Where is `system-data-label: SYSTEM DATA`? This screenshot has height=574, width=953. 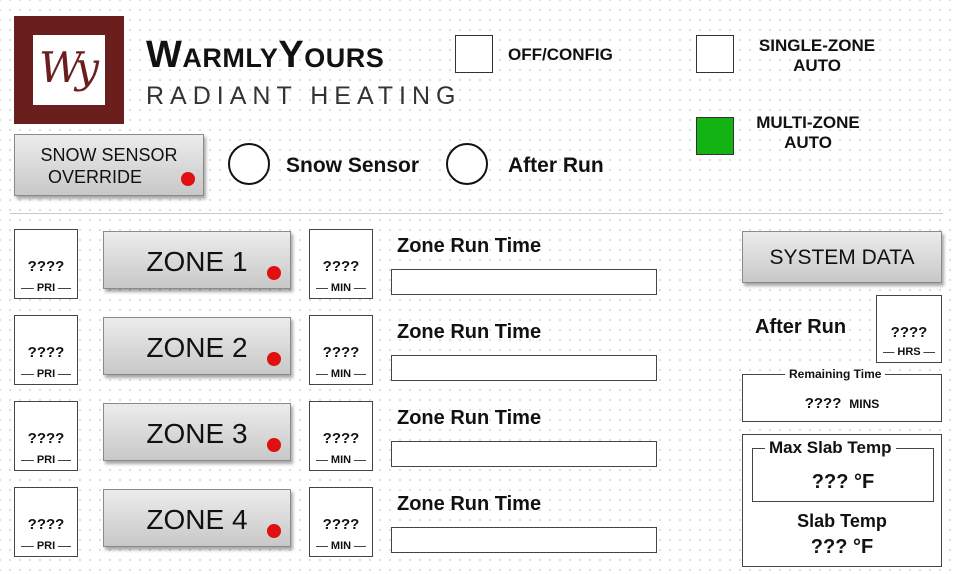
system-data-label: SYSTEM DATA is located at coordinates (842, 257).